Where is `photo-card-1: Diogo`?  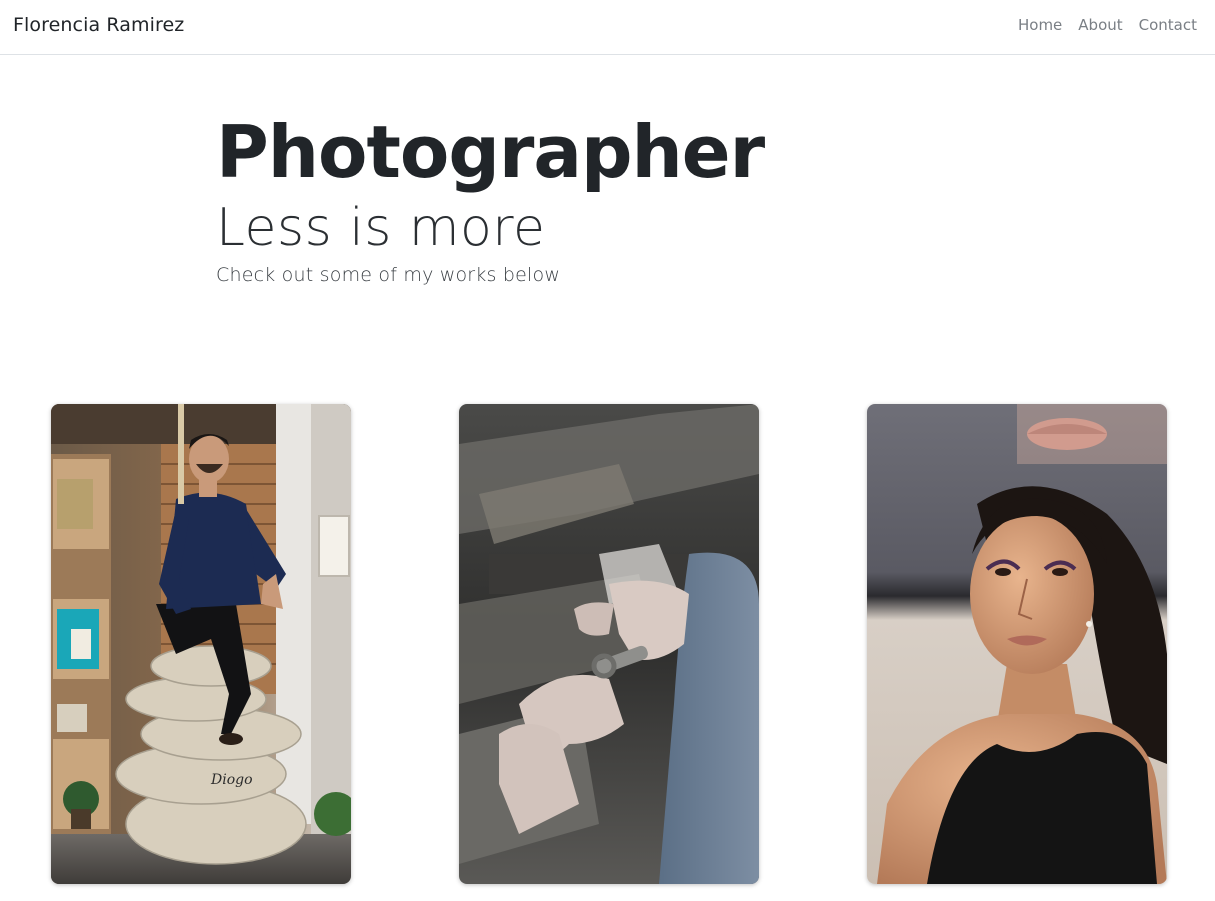 photo-card-1: Diogo is located at coordinates (201, 644).